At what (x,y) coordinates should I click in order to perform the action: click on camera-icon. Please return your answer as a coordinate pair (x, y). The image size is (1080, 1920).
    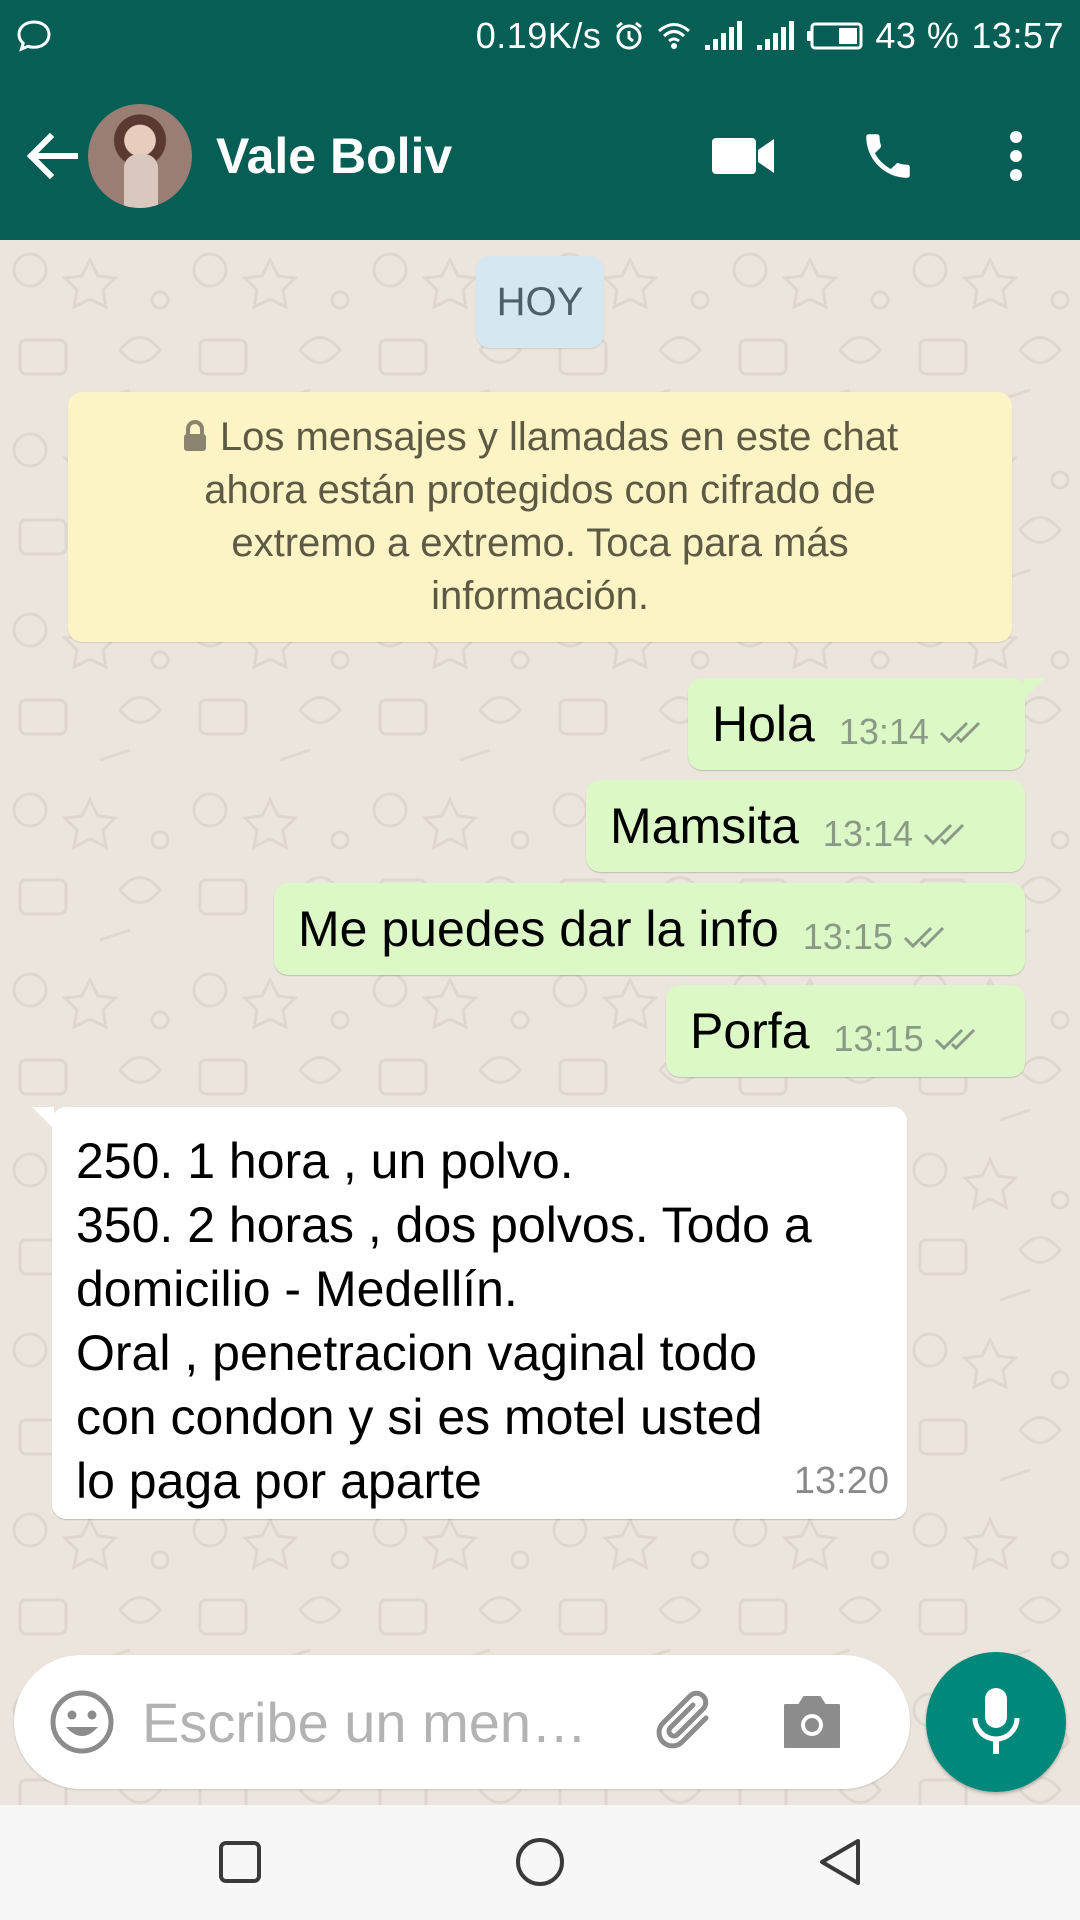
    Looking at the image, I should click on (812, 1722).